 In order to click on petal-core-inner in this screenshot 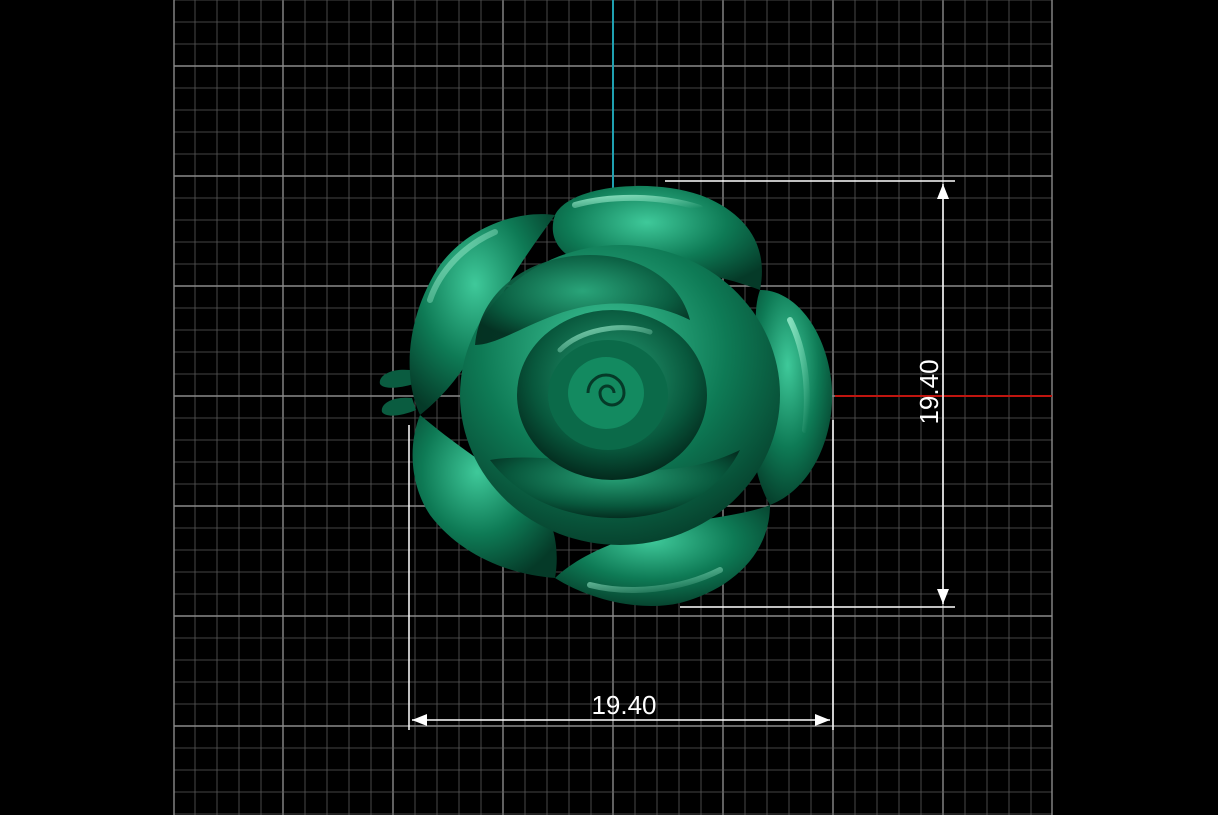, I will do `click(606, 393)`.